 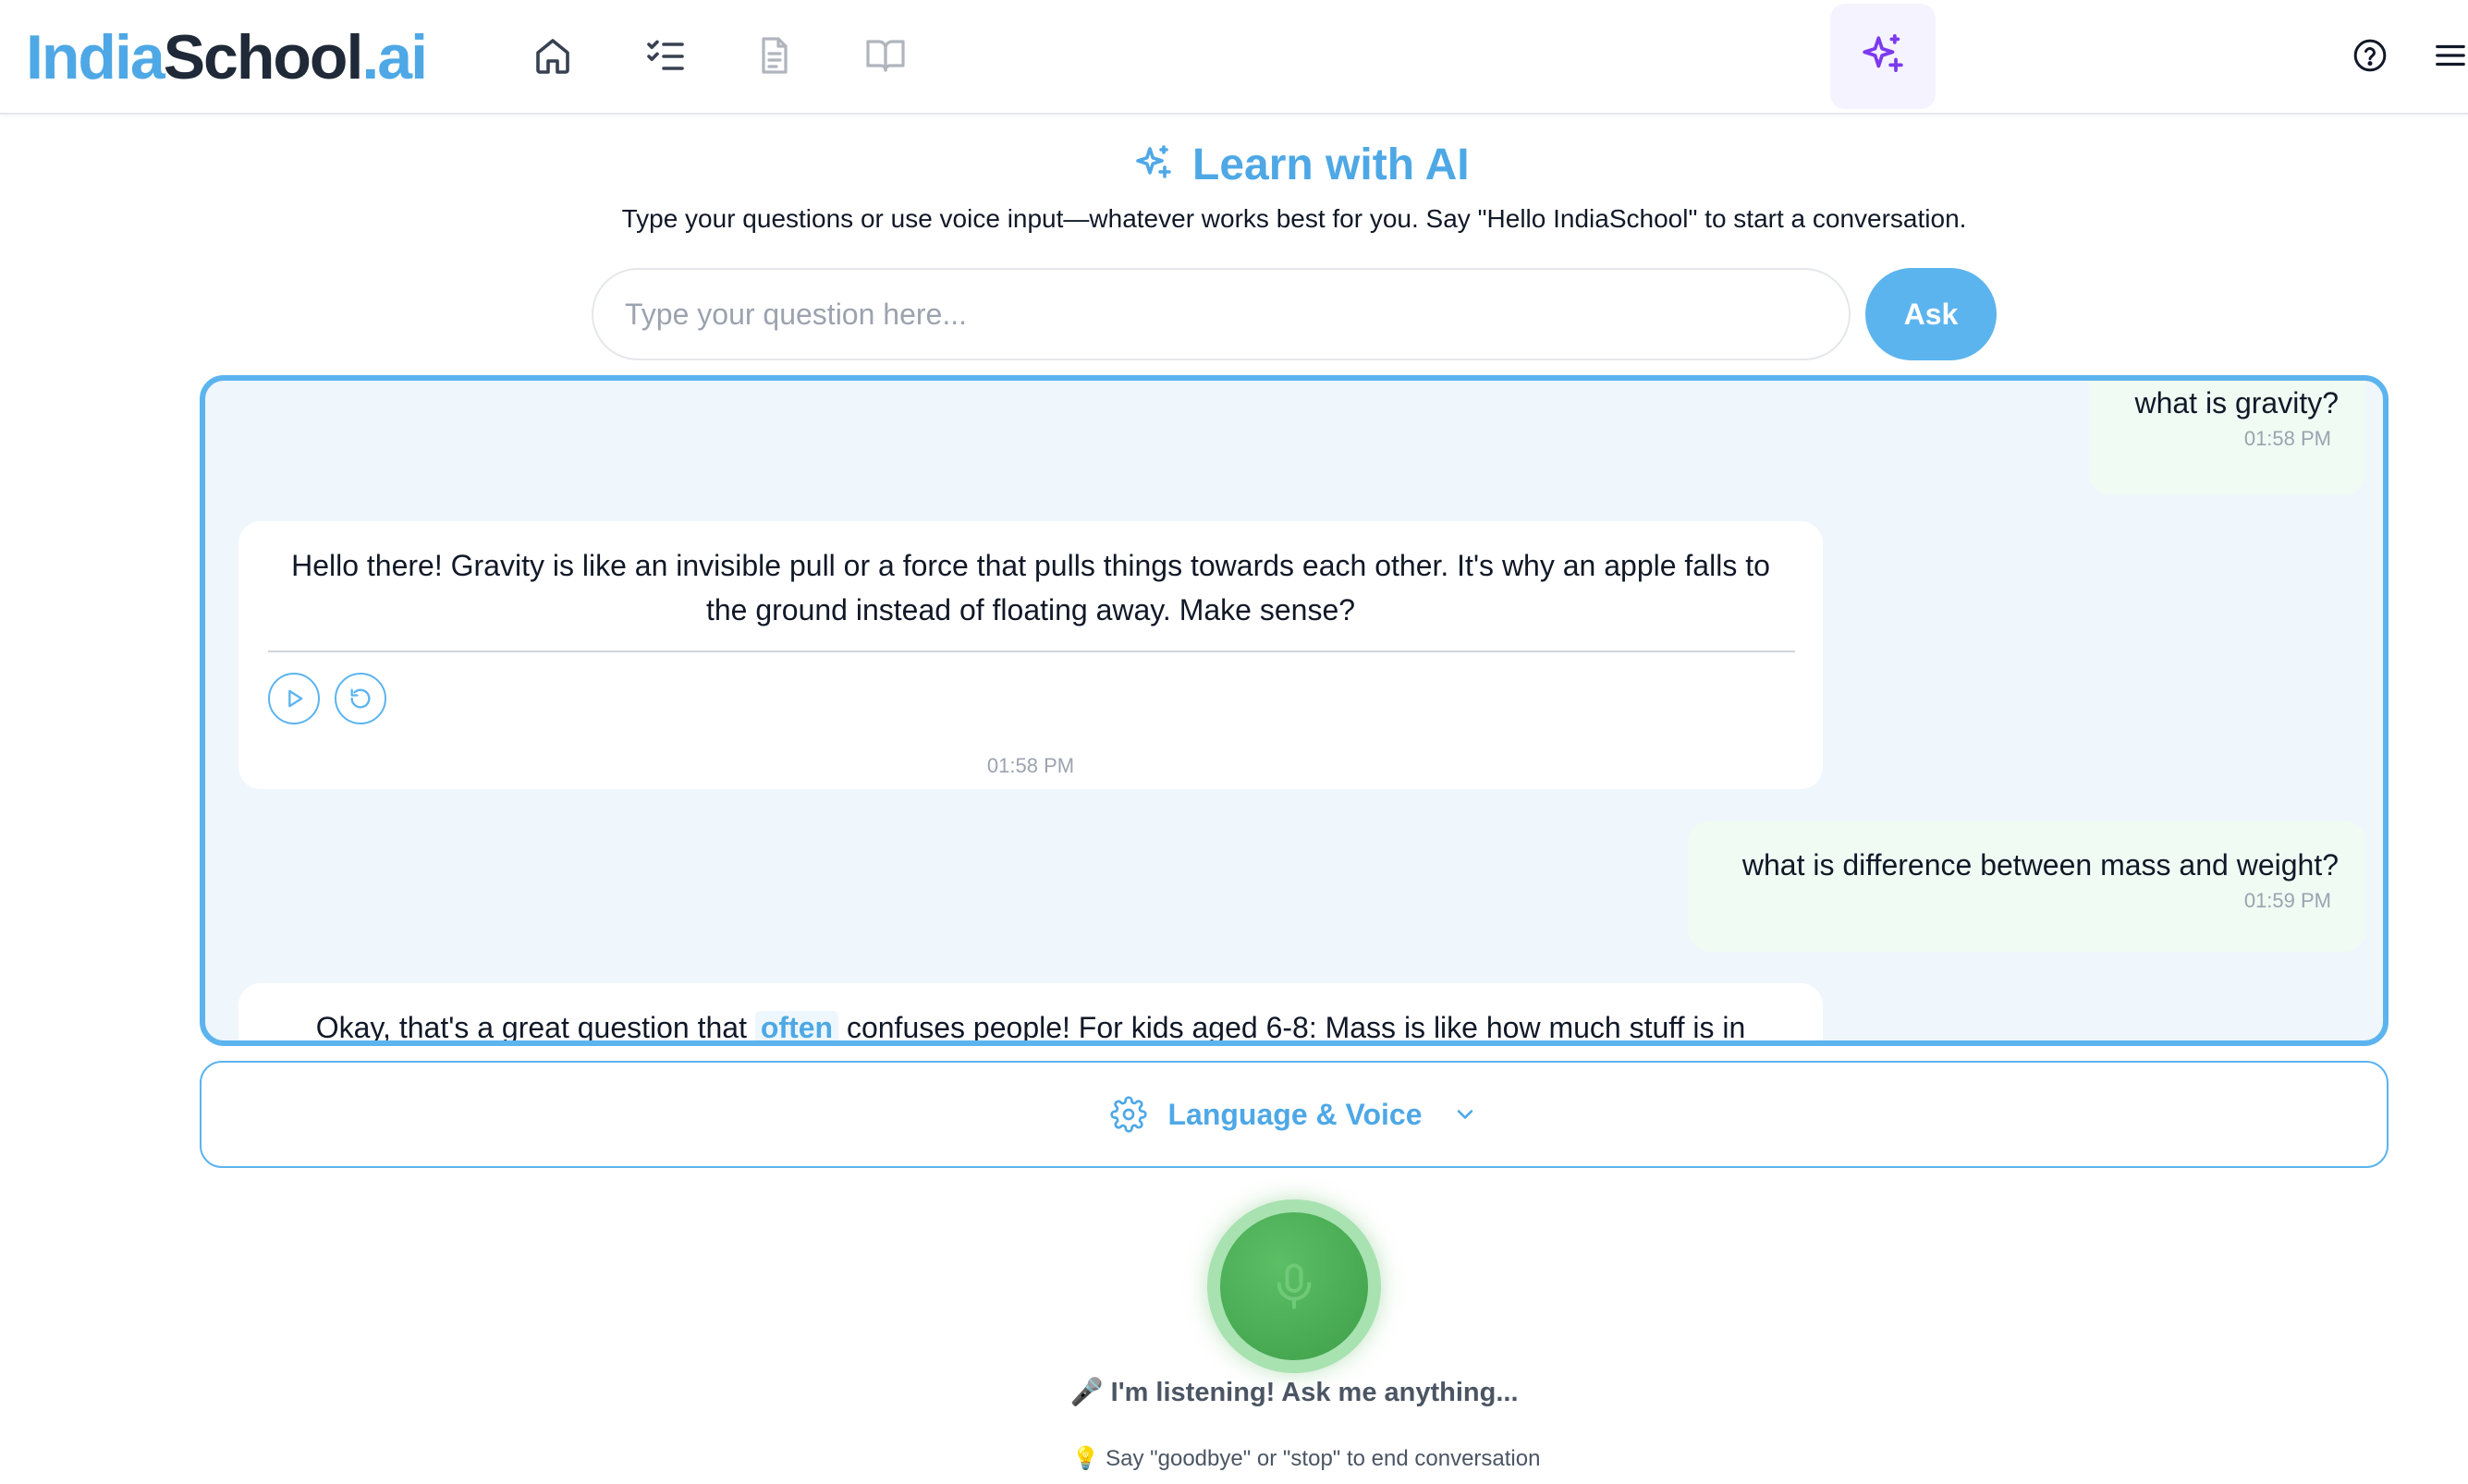 I want to click on brand-logo: IndiaSchool.ai, so click(x=227, y=57).